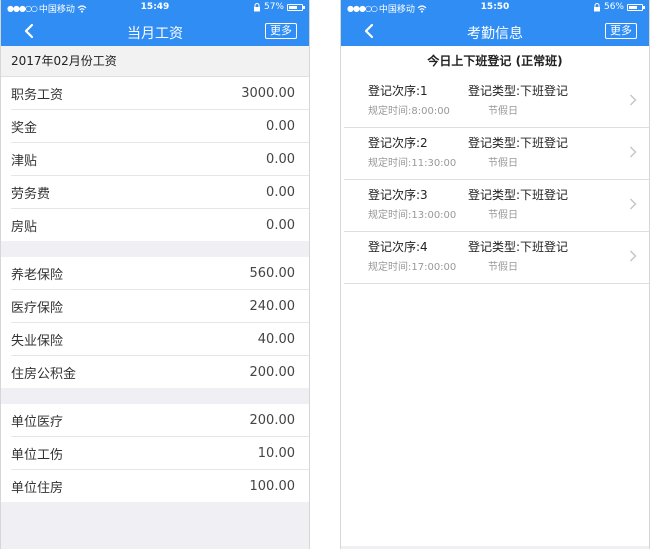 This screenshot has height=549, width=650. What do you see at coordinates (412, 267) in the screenshot?
I see `item-time: 规定时间:17:00:00` at bounding box center [412, 267].